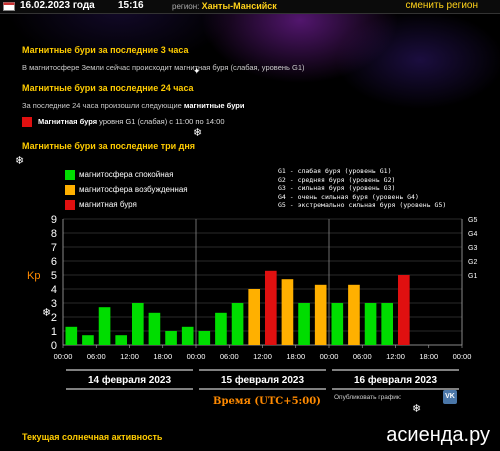 This screenshot has width=500, height=451. Describe the element at coordinates (472, 220) in the screenshot. I see `g-tick-label: G5` at that location.